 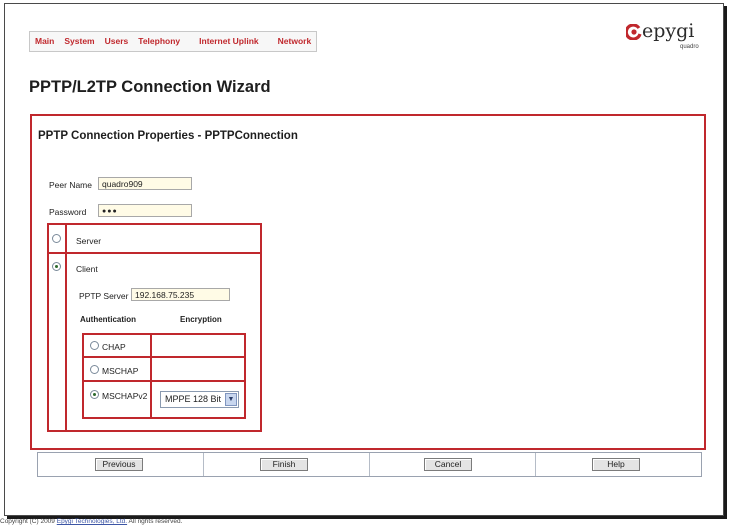 What do you see at coordinates (201, 319) in the screenshot?
I see `encryption-header: Encryption` at bounding box center [201, 319].